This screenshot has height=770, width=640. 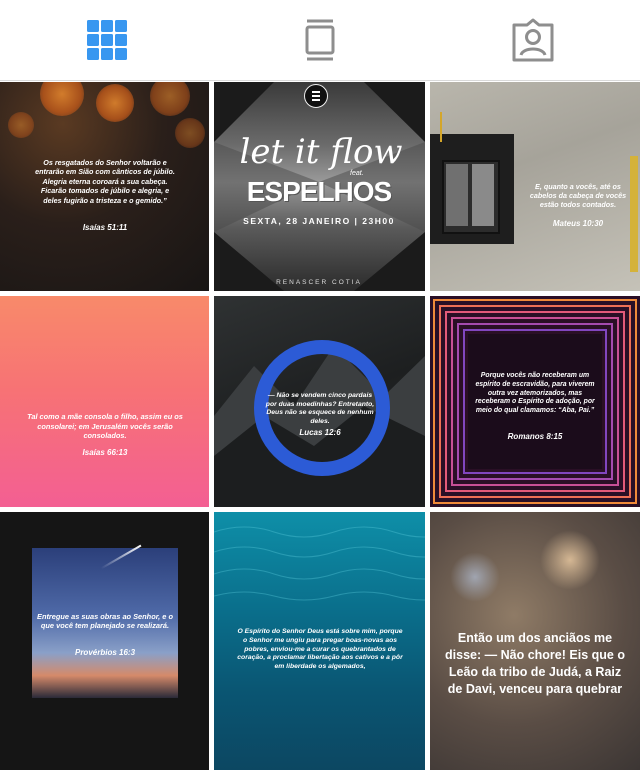 I want to click on event-date: SEXTA, 28 JANEIRO | 23H00, so click(x=319, y=221).